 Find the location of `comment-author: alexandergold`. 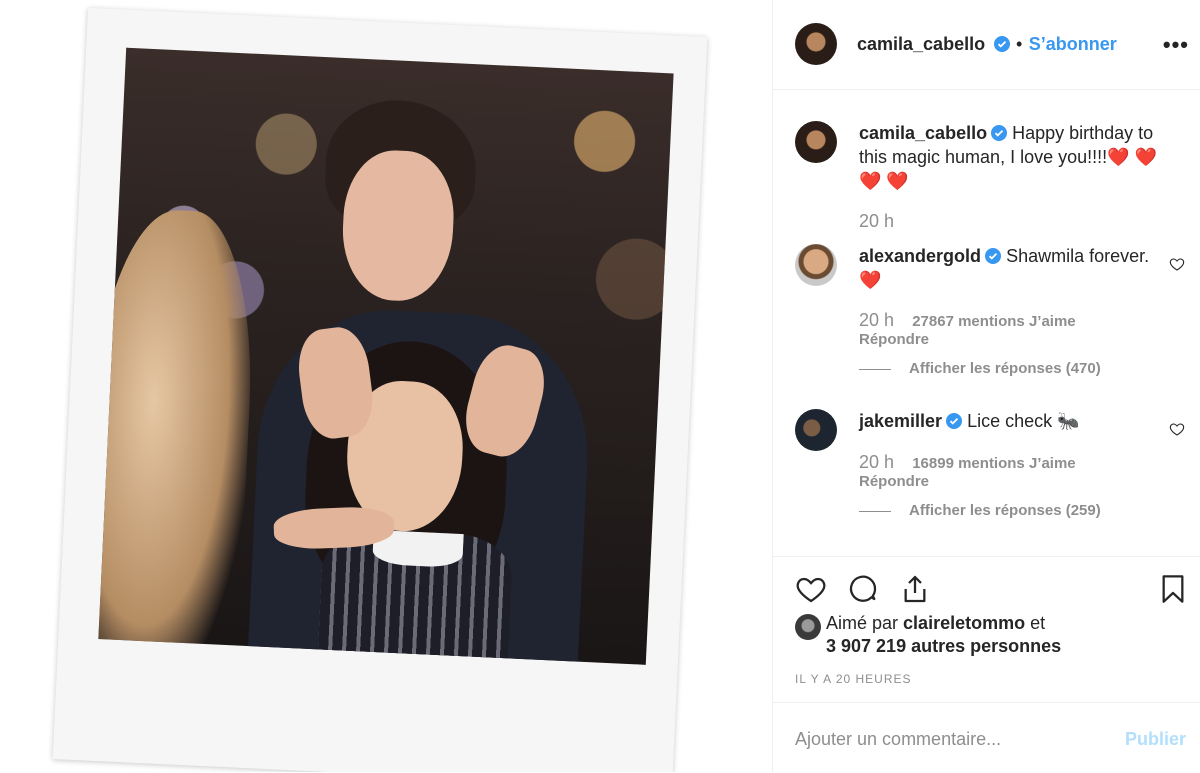

comment-author: alexandergold is located at coordinates (920, 256).